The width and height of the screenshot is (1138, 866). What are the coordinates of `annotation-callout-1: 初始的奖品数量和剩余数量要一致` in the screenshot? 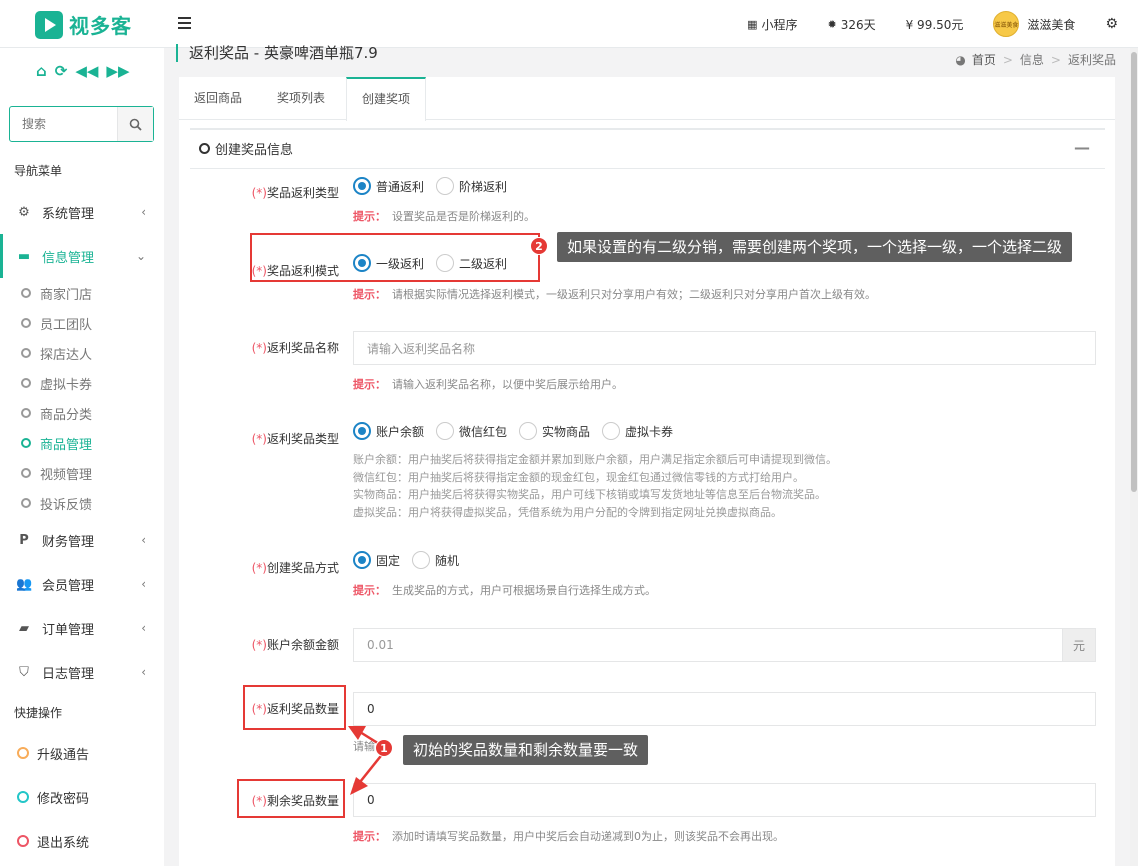 It's located at (526, 750).